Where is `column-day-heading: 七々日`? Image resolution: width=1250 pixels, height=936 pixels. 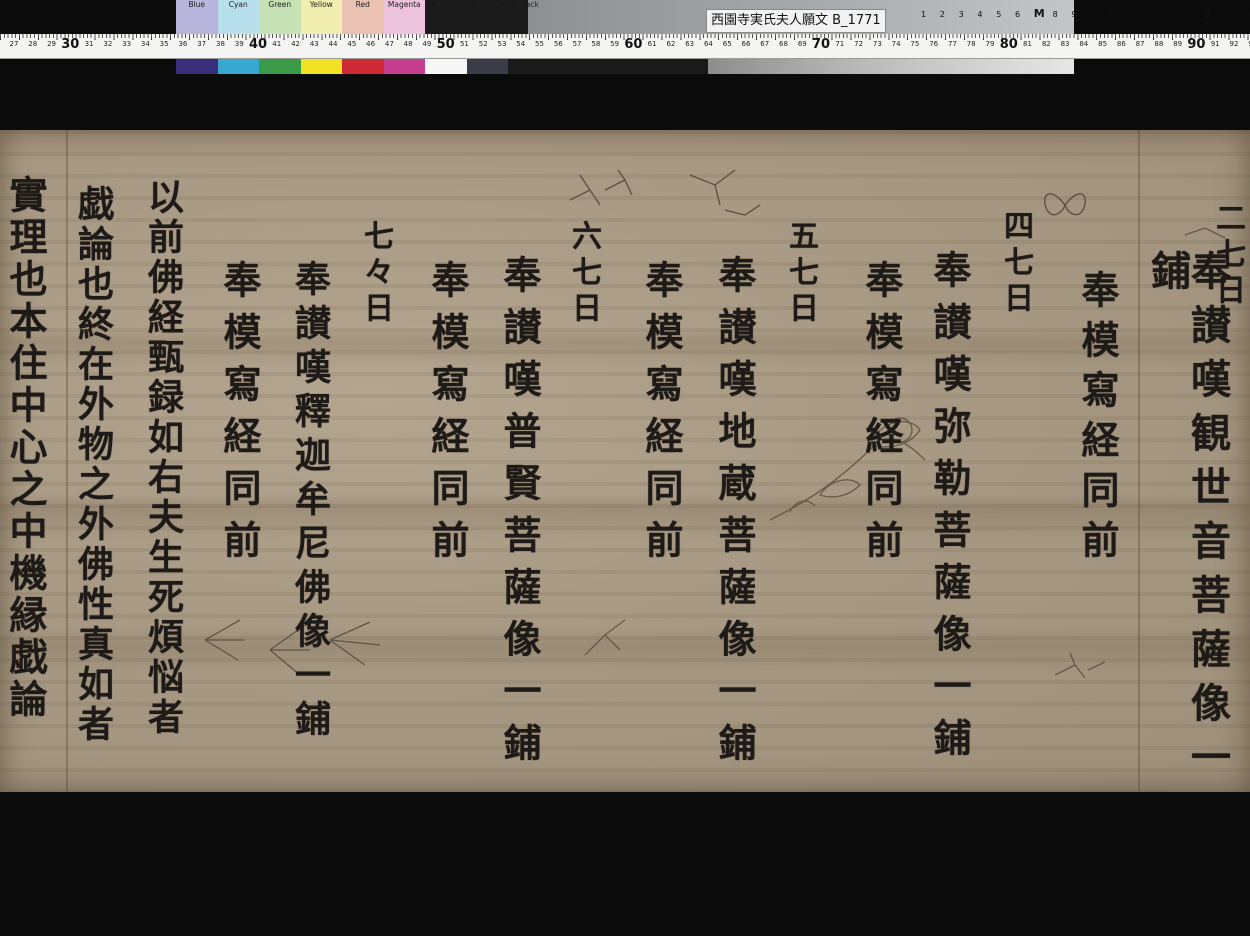 column-day-heading: 七々日 is located at coordinates (375, 274).